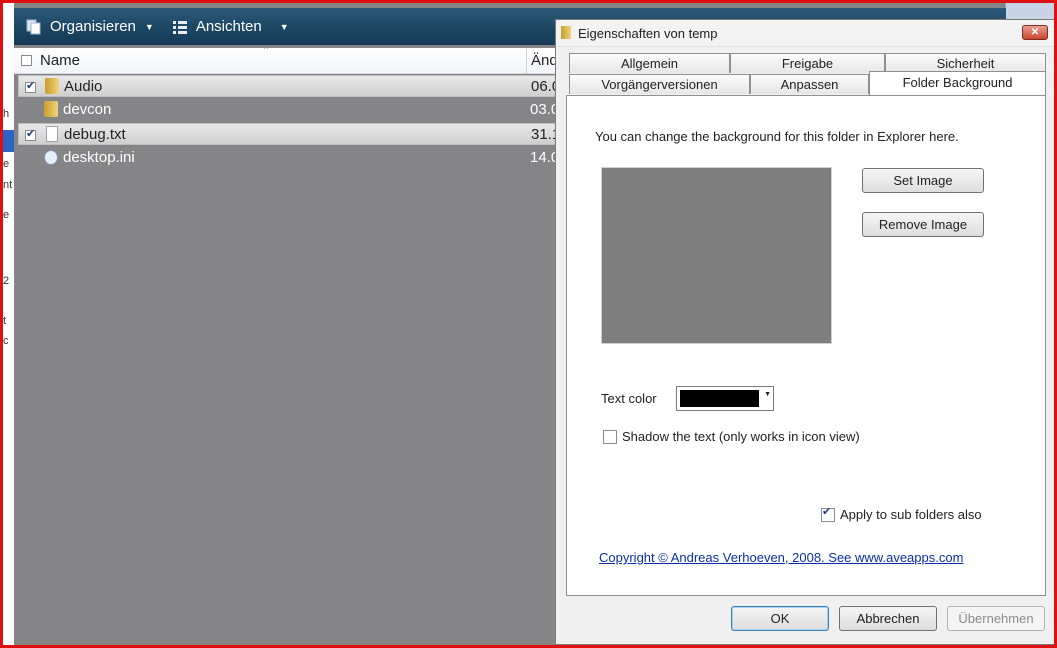 This screenshot has height=648, width=1057. What do you see at coordinates (287, 86) in the screenshot?
I see `file-row: Audio 06.0` at bounding box center [287, 86].